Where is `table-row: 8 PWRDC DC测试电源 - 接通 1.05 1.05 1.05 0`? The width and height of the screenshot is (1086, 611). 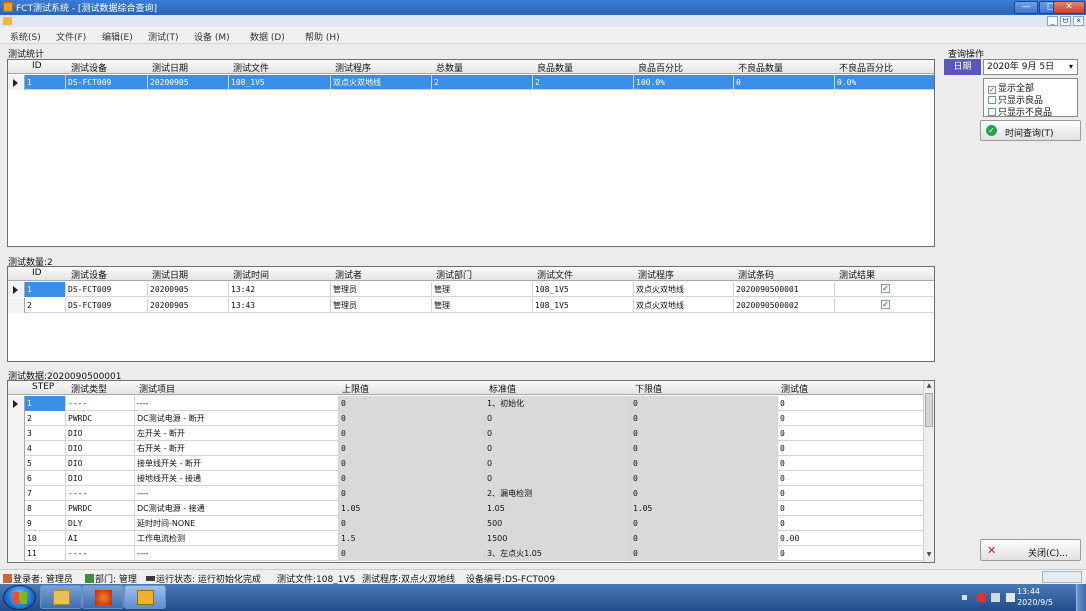 table-row: 8 PWRDC DC测试电源 - 接通 1.05 1.05 1.05 0 is located at coordinates (466, 508).